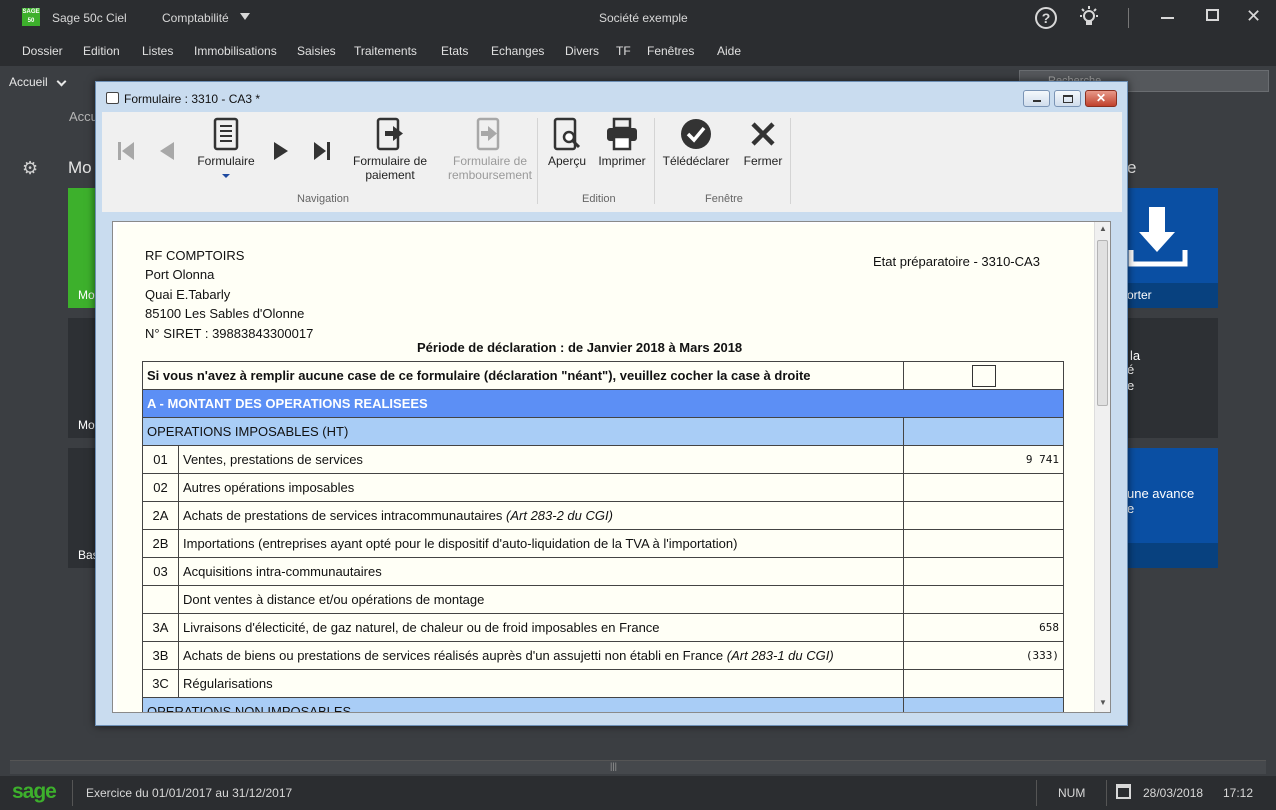  What do you see at coordinates (582, 51) in the screenshot?
I see `menu-divers: Divers` at bounding box center [582, 51].